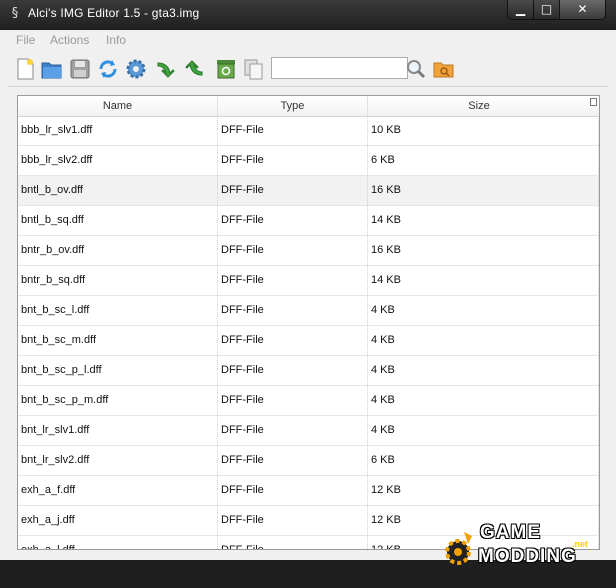 The image size is (616, 588). What do you see at coordinates (166, 69) in the screenshot?
I see `import-arrow-icon` at bounding box center [166, 69].